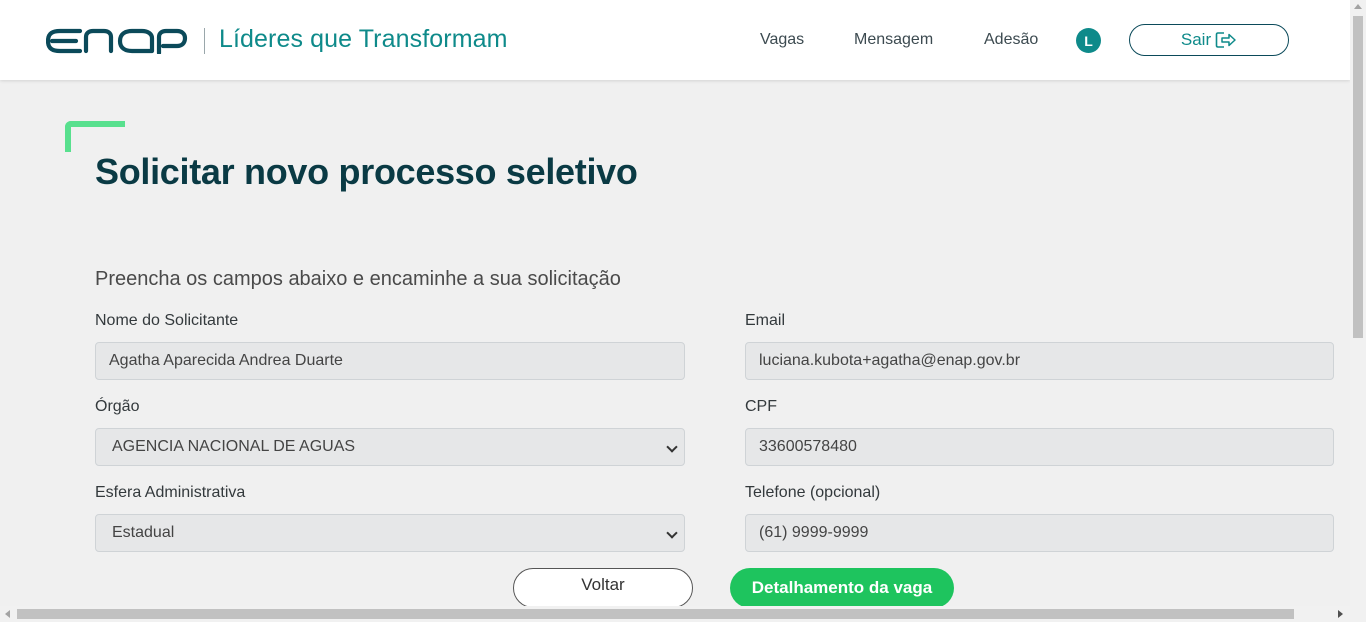 The image size is (1366, 622). I want to click on esfera-select: Estadual, so click(390, 533).